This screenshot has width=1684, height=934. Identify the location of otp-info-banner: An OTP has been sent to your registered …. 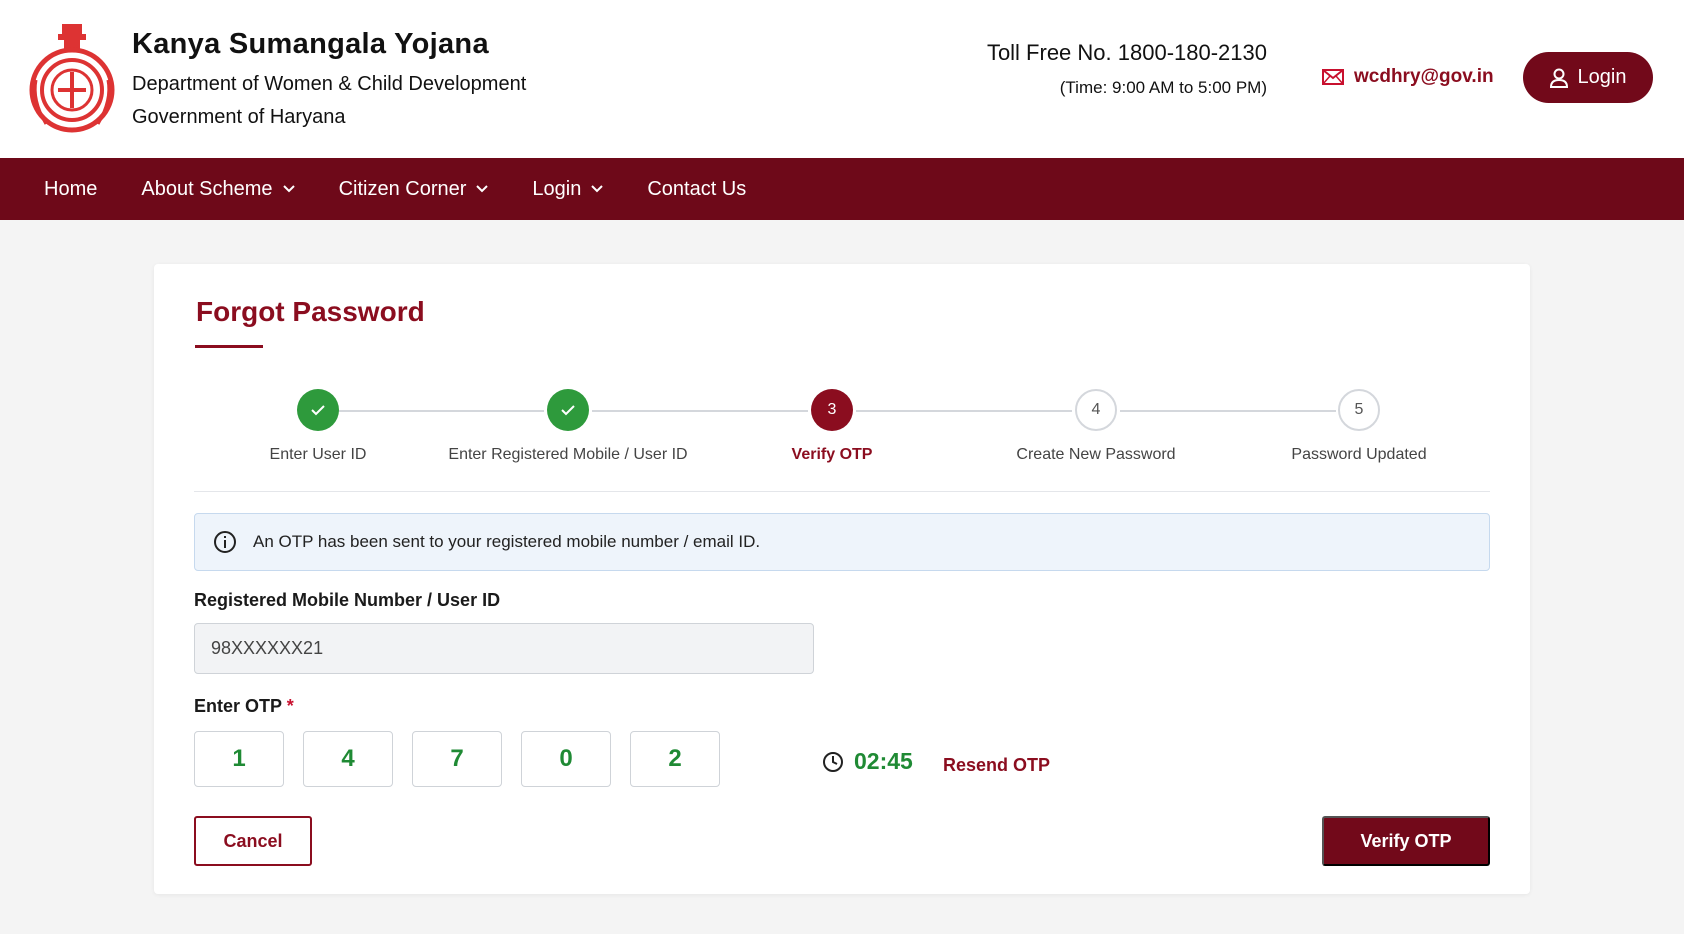
(842, 542).